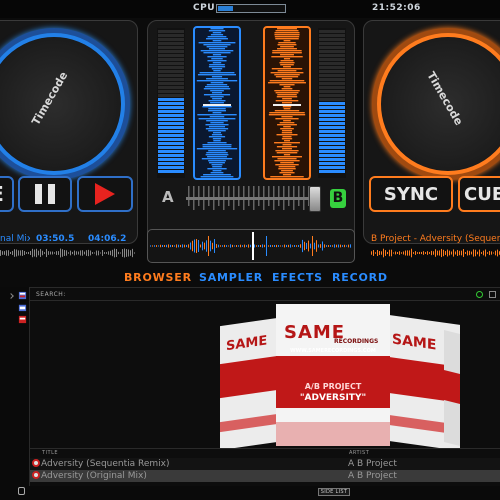 The width and height of the screenshot is (500, 500). Describe the element at coordinates (452, 388) in the screenshot. I see `cover-far-right` at that location.